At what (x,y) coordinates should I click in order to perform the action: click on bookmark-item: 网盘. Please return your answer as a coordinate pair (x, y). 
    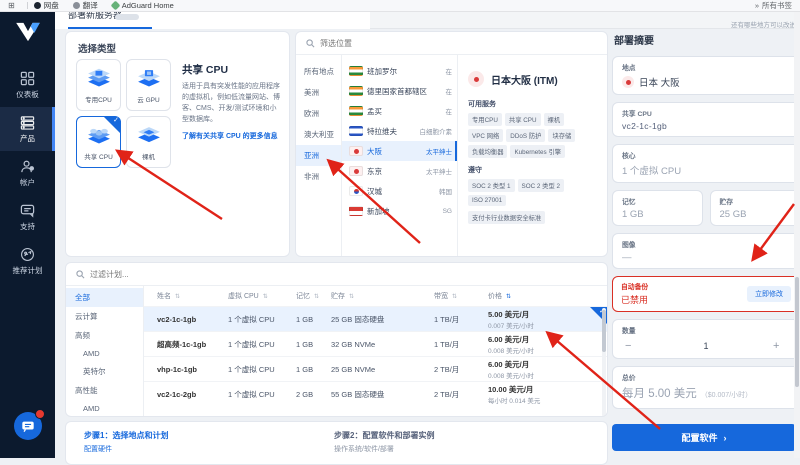
    Looking at the image, I should click on (46, 5).